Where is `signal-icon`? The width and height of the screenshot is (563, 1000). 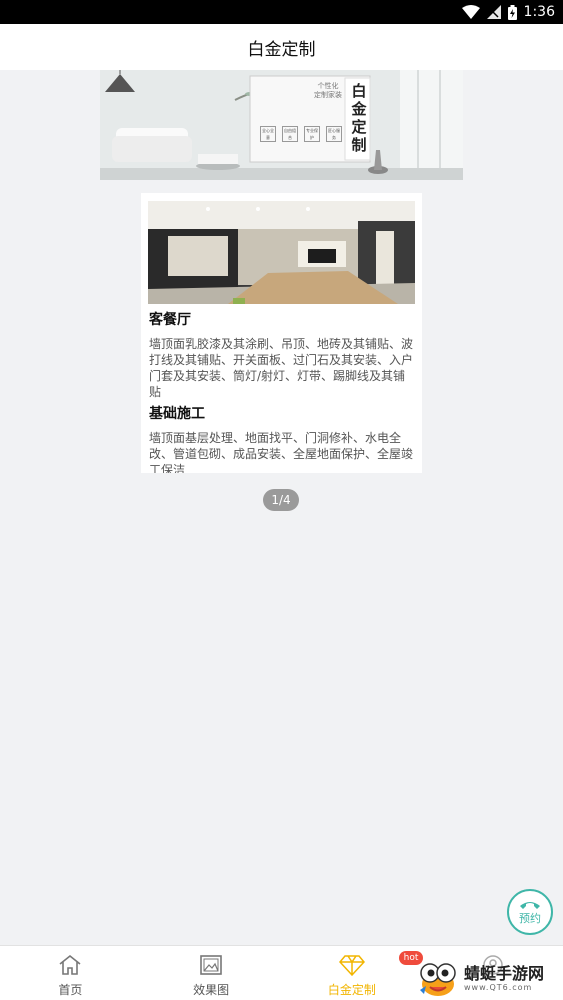
signal-icon is located at coordinates (493, 12).